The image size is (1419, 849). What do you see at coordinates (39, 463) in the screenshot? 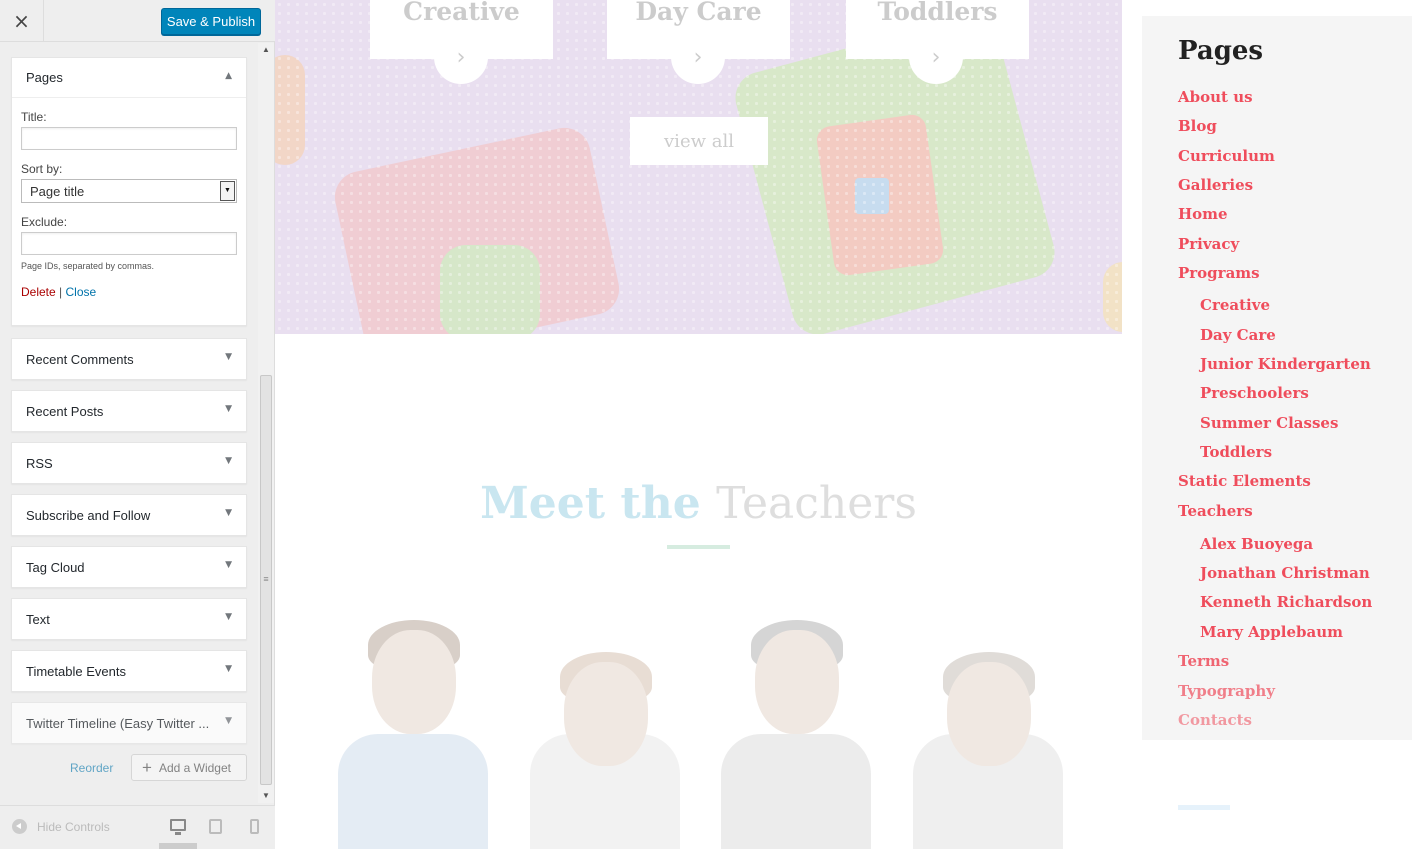
I see `widget-title: RSS` at bounding box center [39, 463].